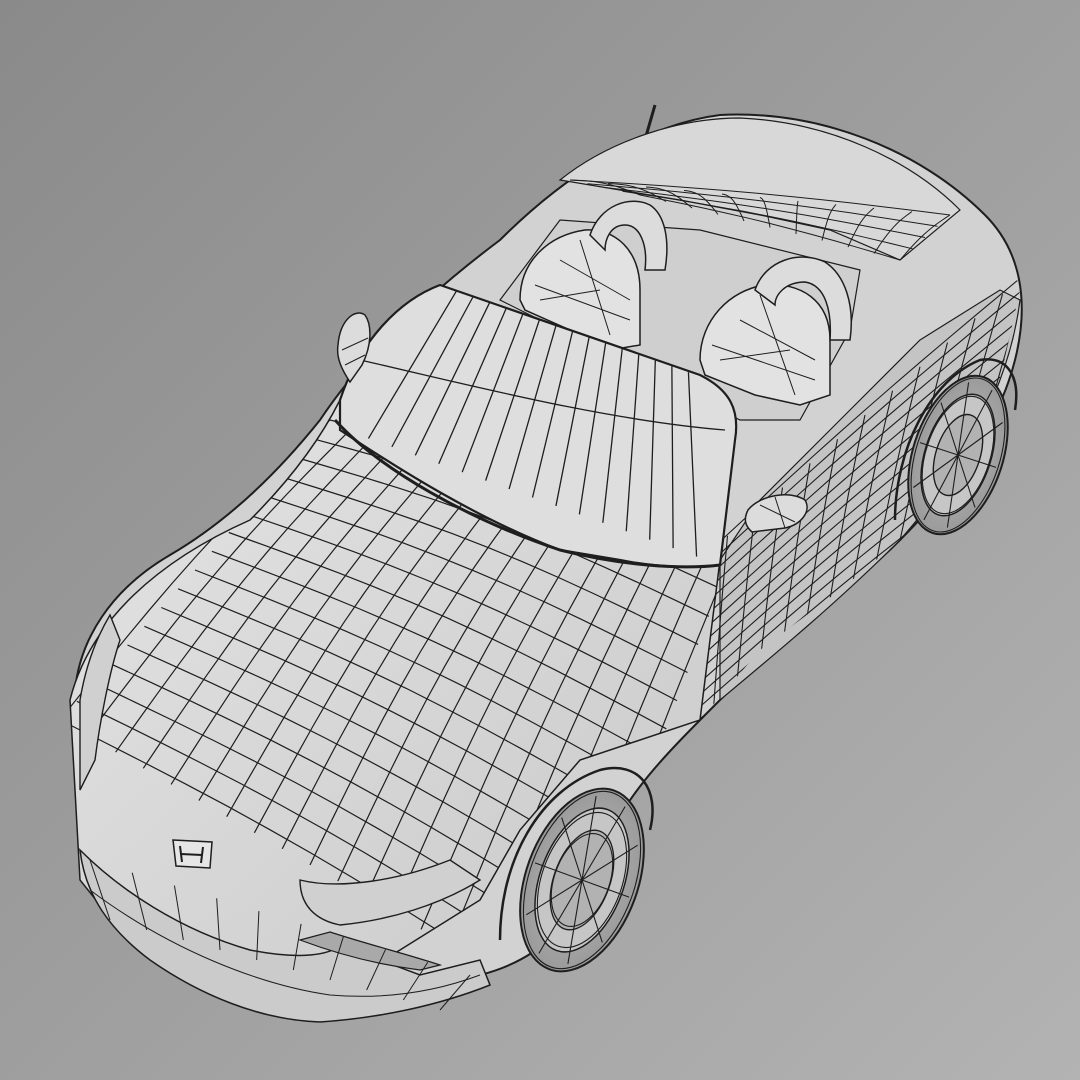  I want to click on logo-badge-icon, so click(192, 854).